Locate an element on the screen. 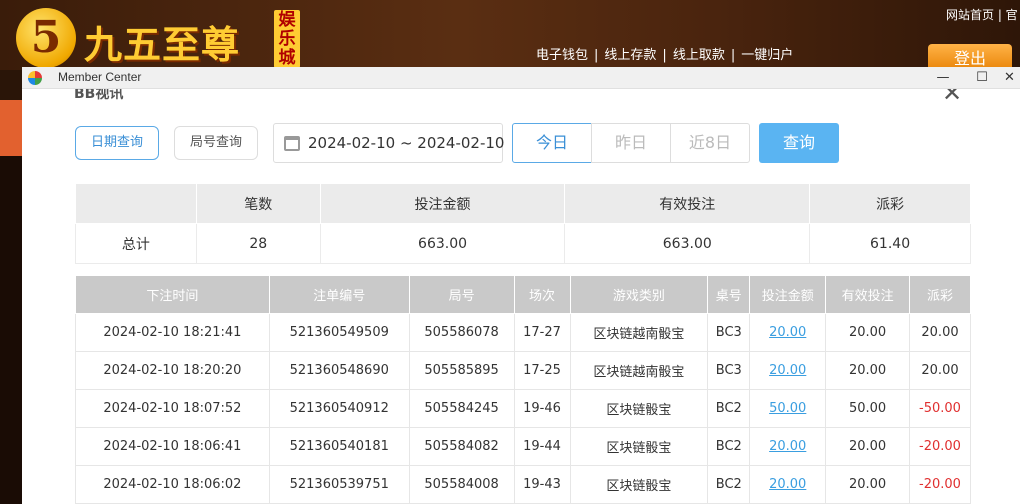  site-logo-badge-text: 娱乐城 is located at coordinates (287, 39).